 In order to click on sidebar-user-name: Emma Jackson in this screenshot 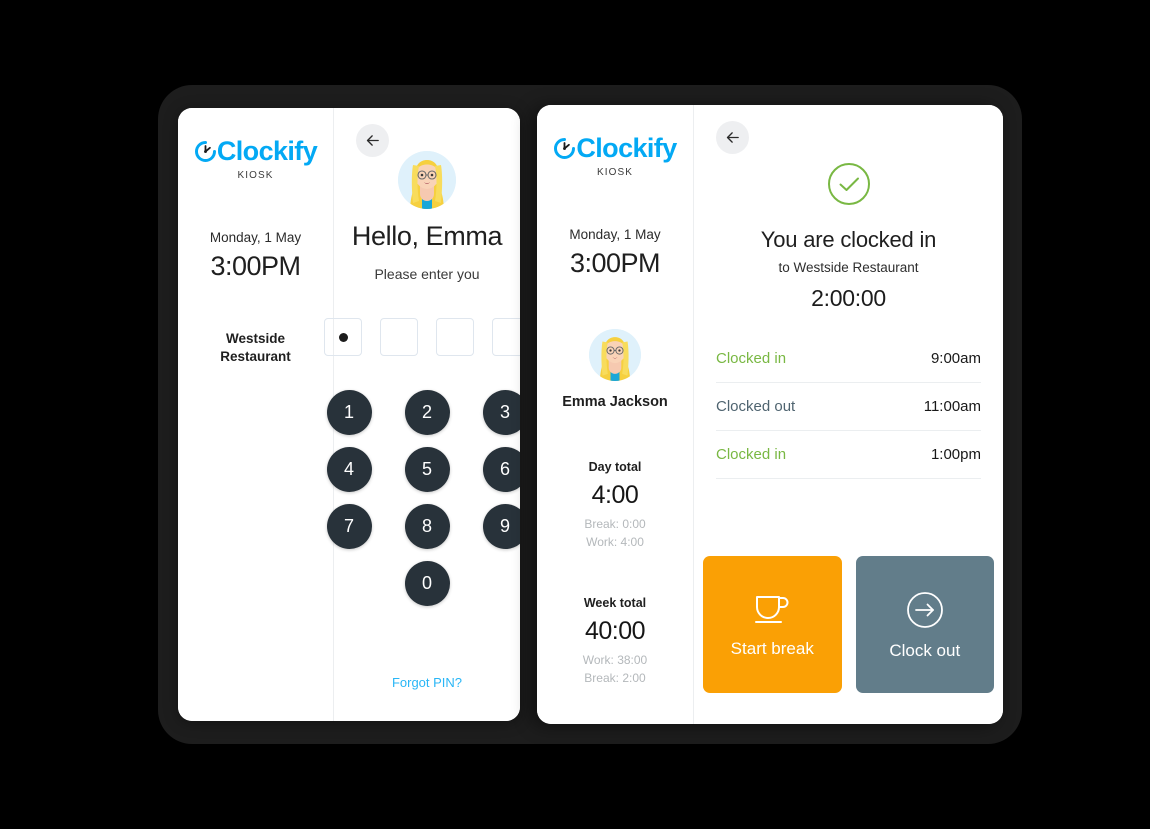, I will do `click(615, 402)`.